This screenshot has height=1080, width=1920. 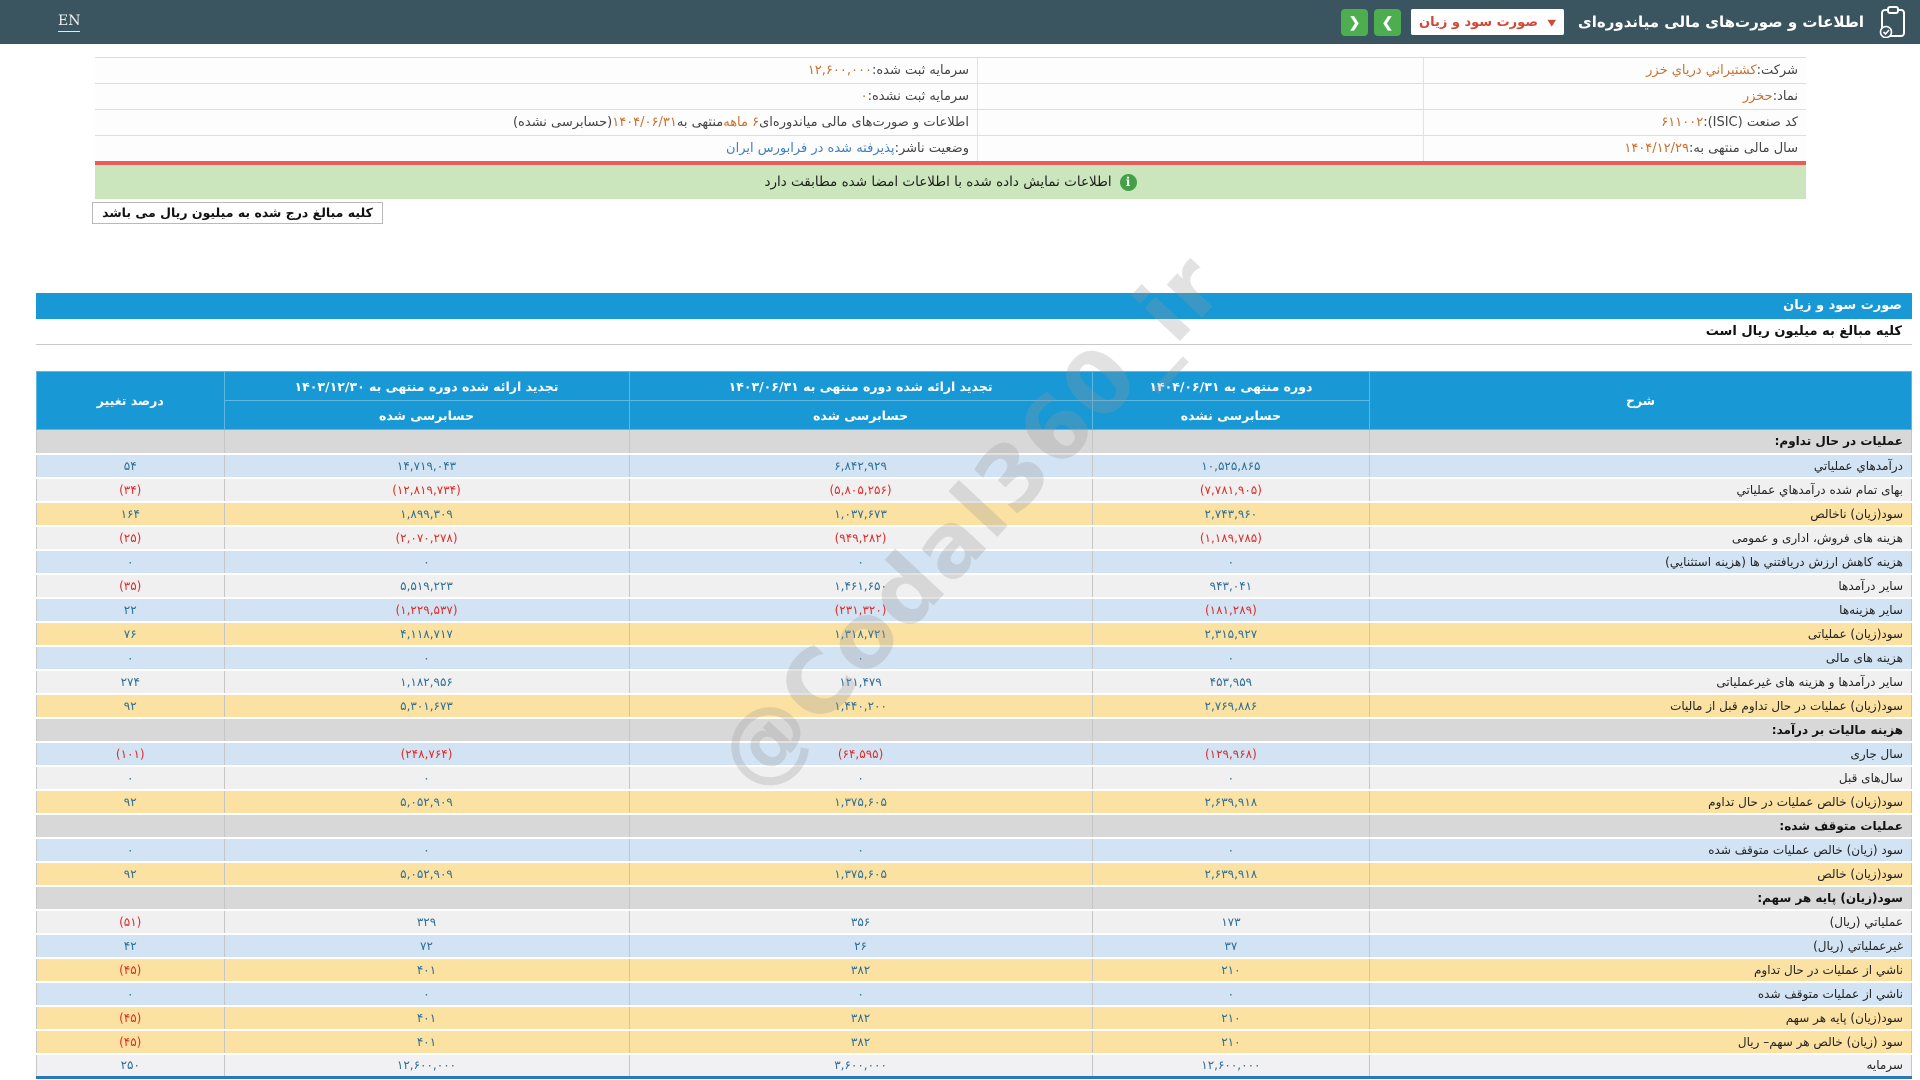 What do you see at coordinates (1231, 802) in the screenshot?
I see `cell-value: ۲,۶۳۹,۹۱۸` at bounding box center [1231, 802].